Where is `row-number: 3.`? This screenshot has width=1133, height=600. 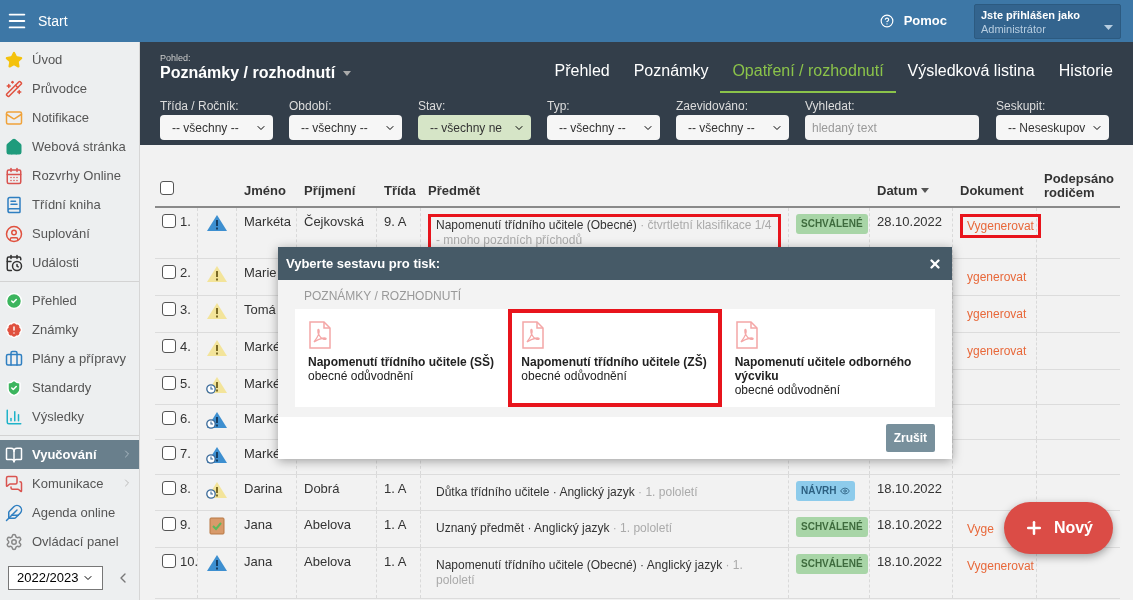 row-number: 3. is located at coordinates (185, 310).